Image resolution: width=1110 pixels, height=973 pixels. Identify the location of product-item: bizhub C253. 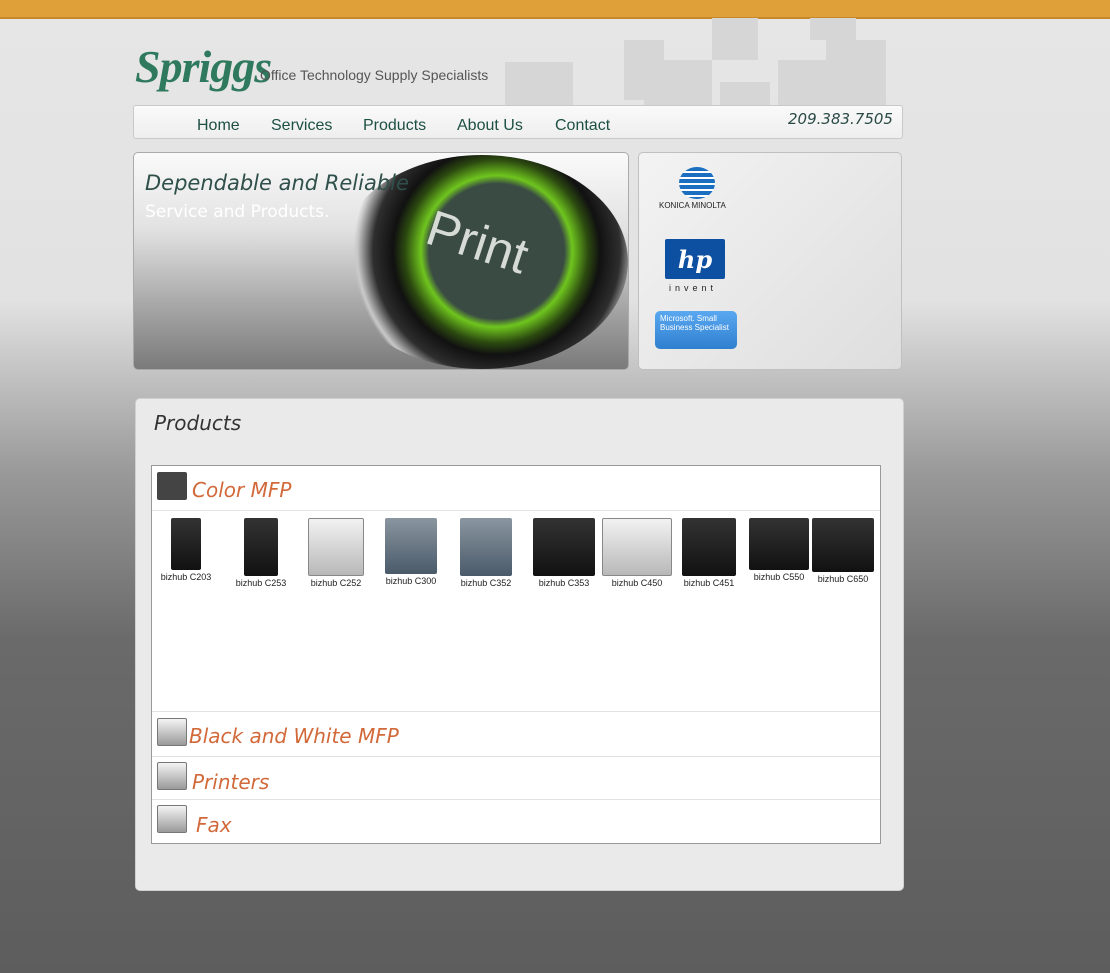
(261, 553).